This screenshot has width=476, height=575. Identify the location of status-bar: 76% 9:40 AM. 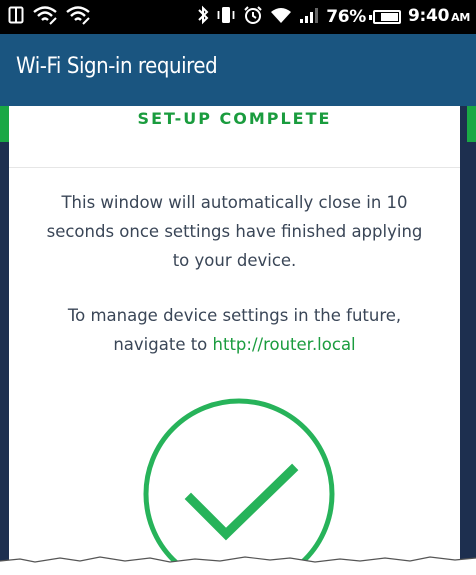
(238, 17).